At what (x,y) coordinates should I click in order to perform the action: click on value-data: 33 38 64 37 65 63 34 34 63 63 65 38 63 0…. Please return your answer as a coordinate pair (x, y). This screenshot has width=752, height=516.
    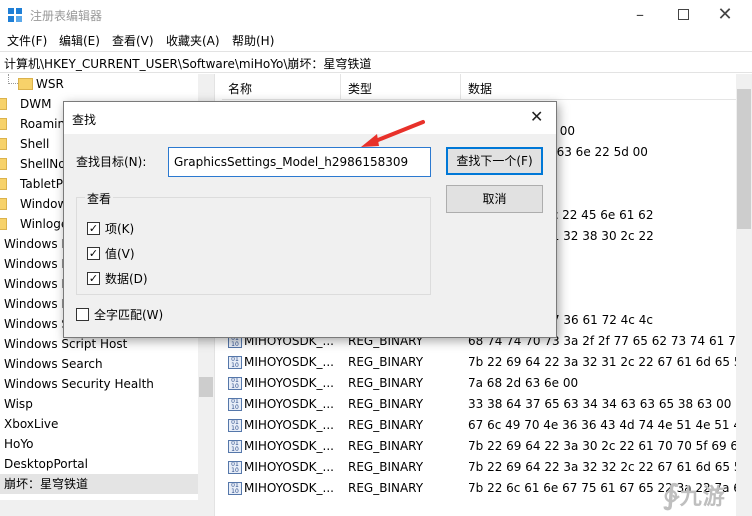
    Looking at the image, I should click on (600, 404).